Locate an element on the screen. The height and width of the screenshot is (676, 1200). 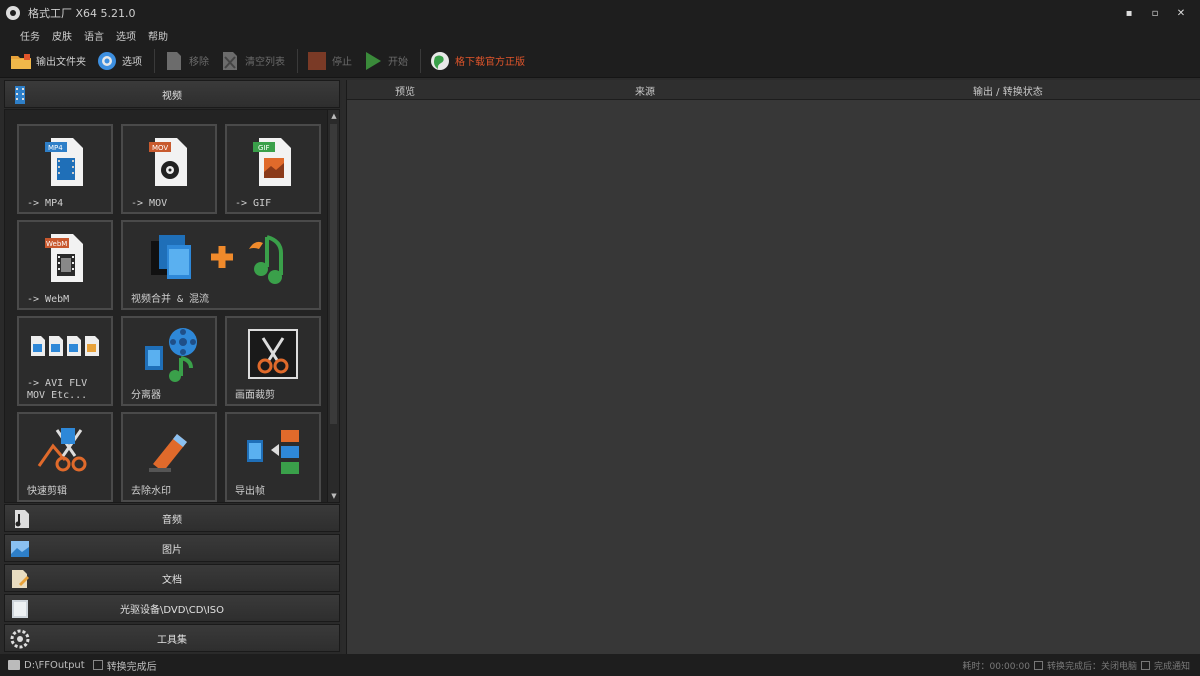
tile-label: 导出帧 is located at coordinates (250, 491).